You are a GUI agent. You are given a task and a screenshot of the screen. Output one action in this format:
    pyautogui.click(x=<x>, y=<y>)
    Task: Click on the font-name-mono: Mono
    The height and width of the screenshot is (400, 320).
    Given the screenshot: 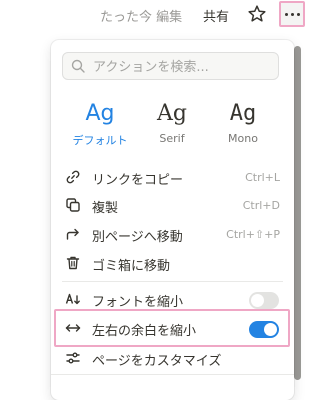 What is the action you would take?
    pyautogui.click(x=243, y=138)
    